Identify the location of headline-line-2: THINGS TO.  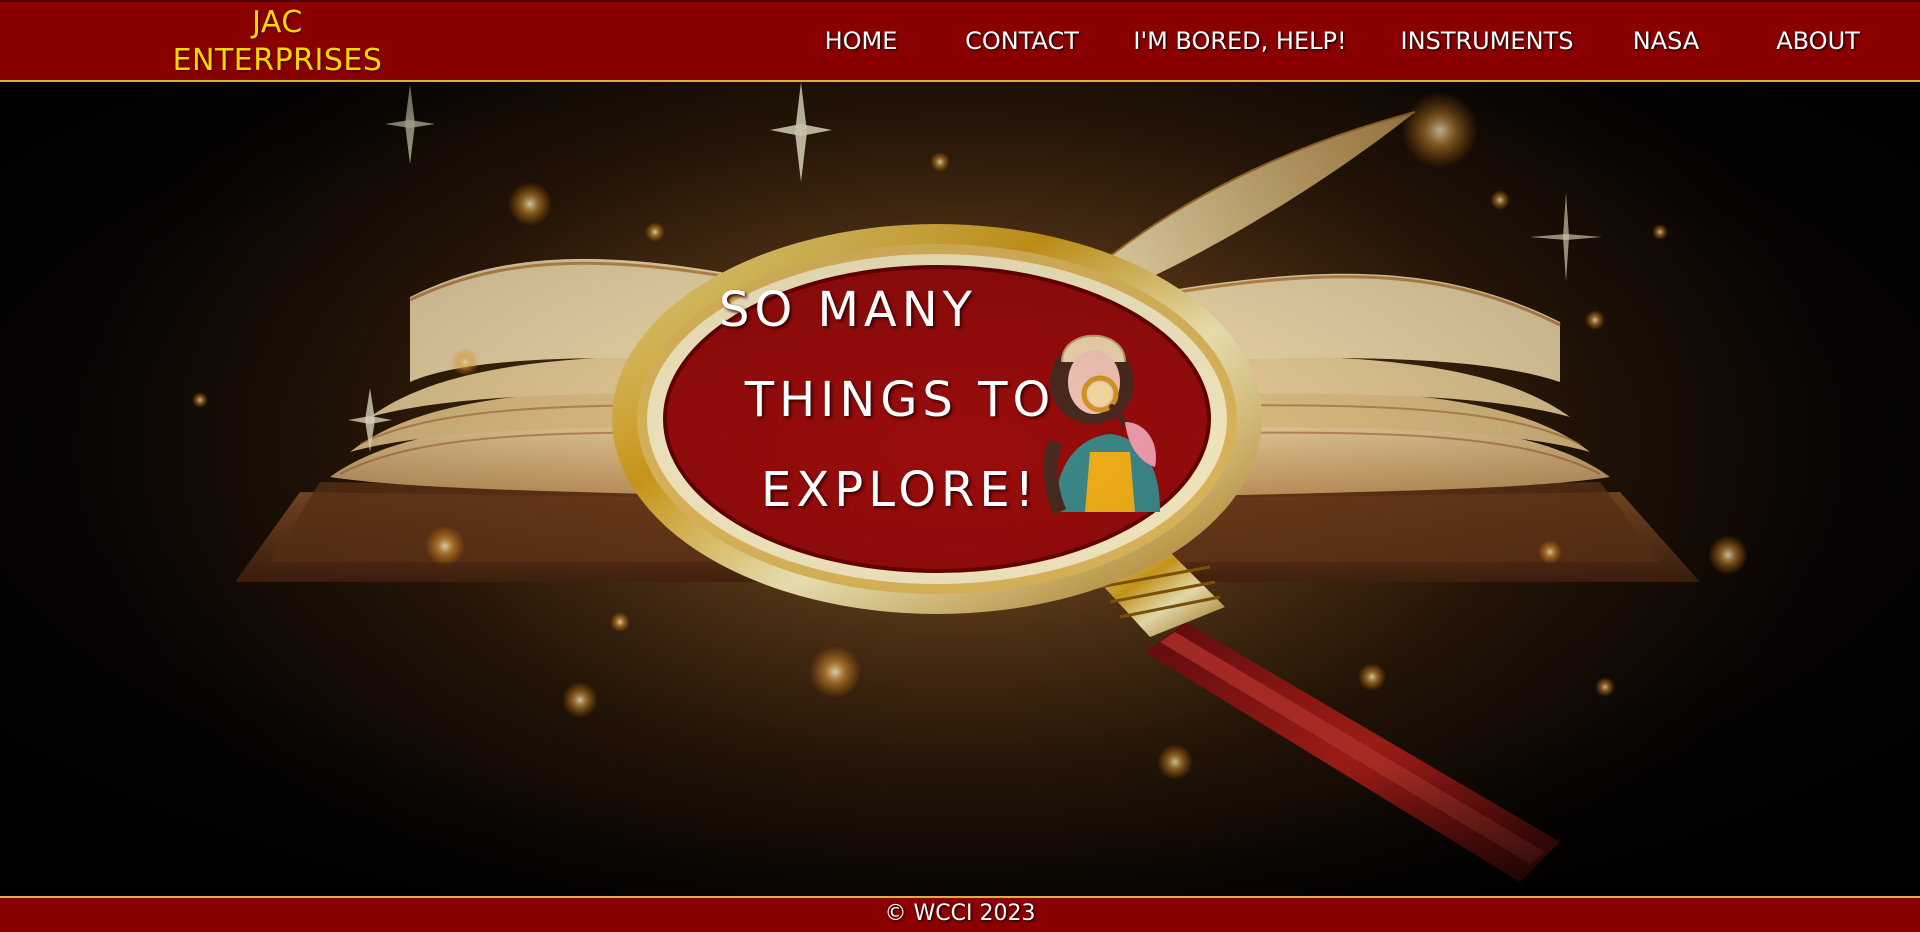
(900, 400).